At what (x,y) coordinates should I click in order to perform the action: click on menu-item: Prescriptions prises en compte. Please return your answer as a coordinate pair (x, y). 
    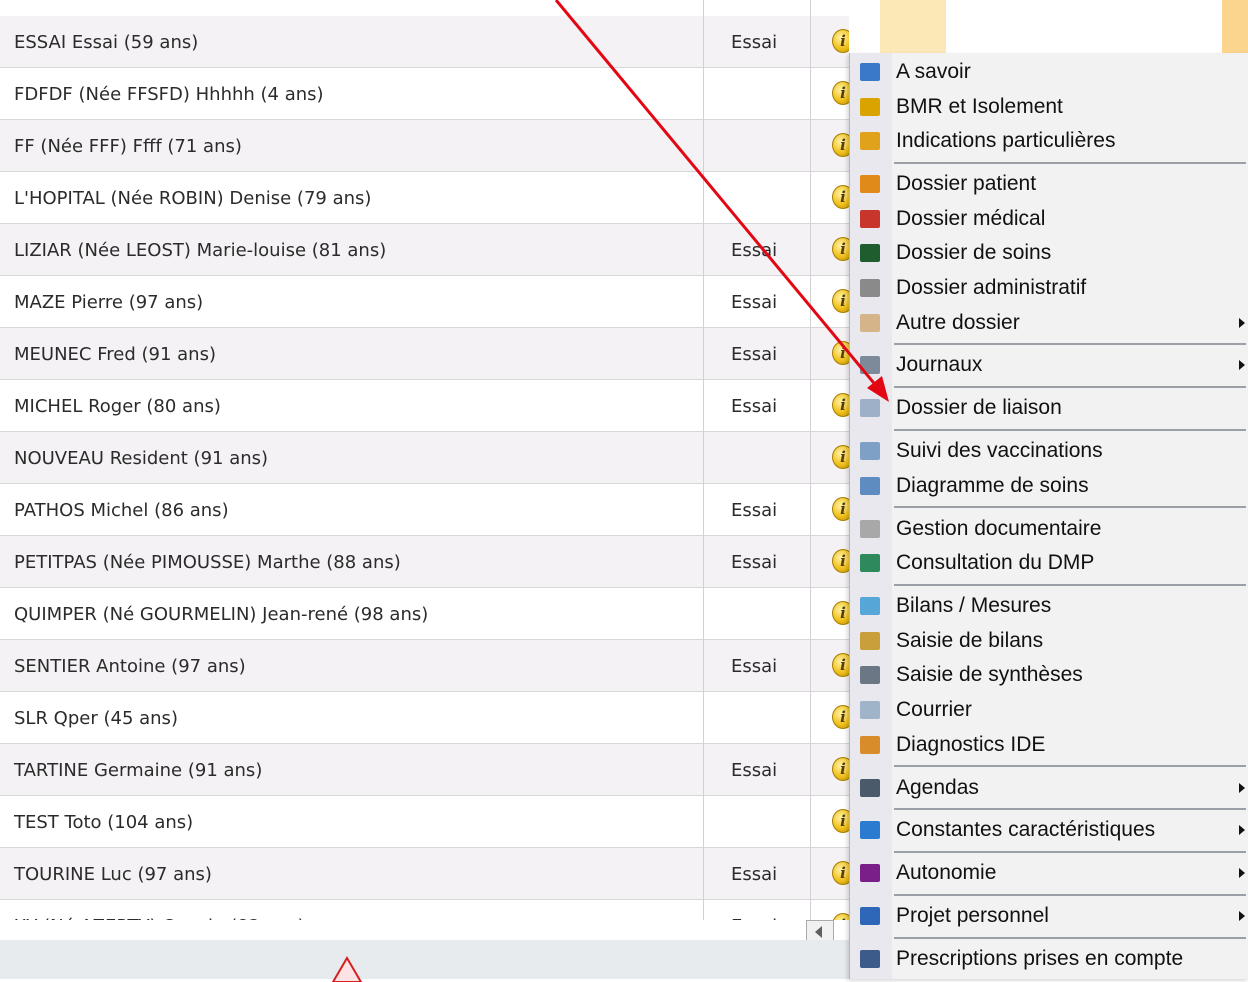
    Looking at the image, I should click on (1049, 959).